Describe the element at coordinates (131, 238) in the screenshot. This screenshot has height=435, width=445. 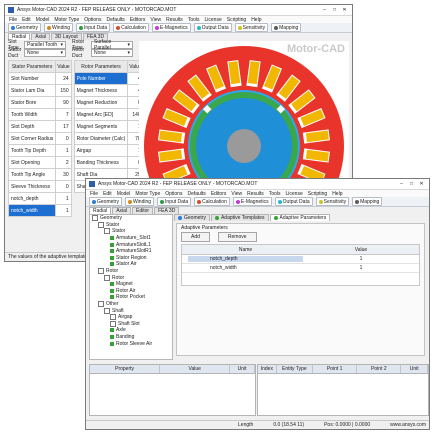
I see `tree-node: Armature_Slot1` at that location.